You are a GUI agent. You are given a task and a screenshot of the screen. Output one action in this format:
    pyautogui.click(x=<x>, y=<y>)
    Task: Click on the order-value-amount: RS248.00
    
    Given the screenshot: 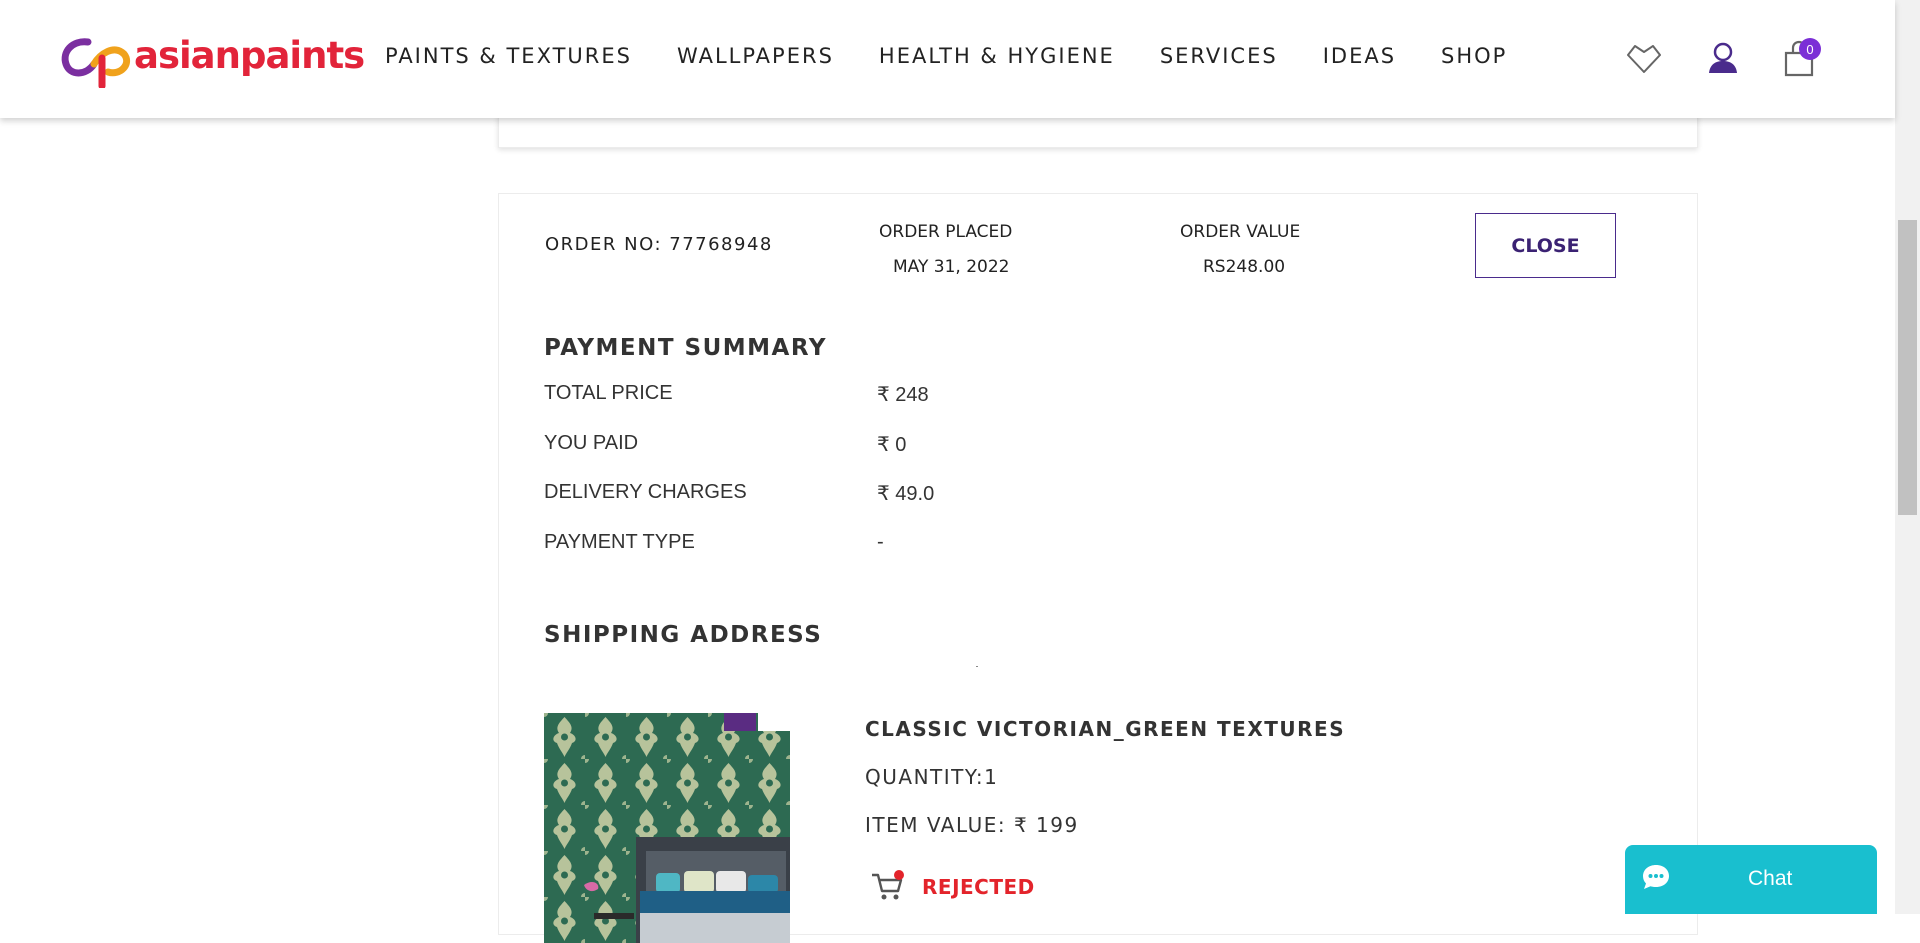 What is the action you would take?
    pyautogui.click(x=1244, y=267)
    